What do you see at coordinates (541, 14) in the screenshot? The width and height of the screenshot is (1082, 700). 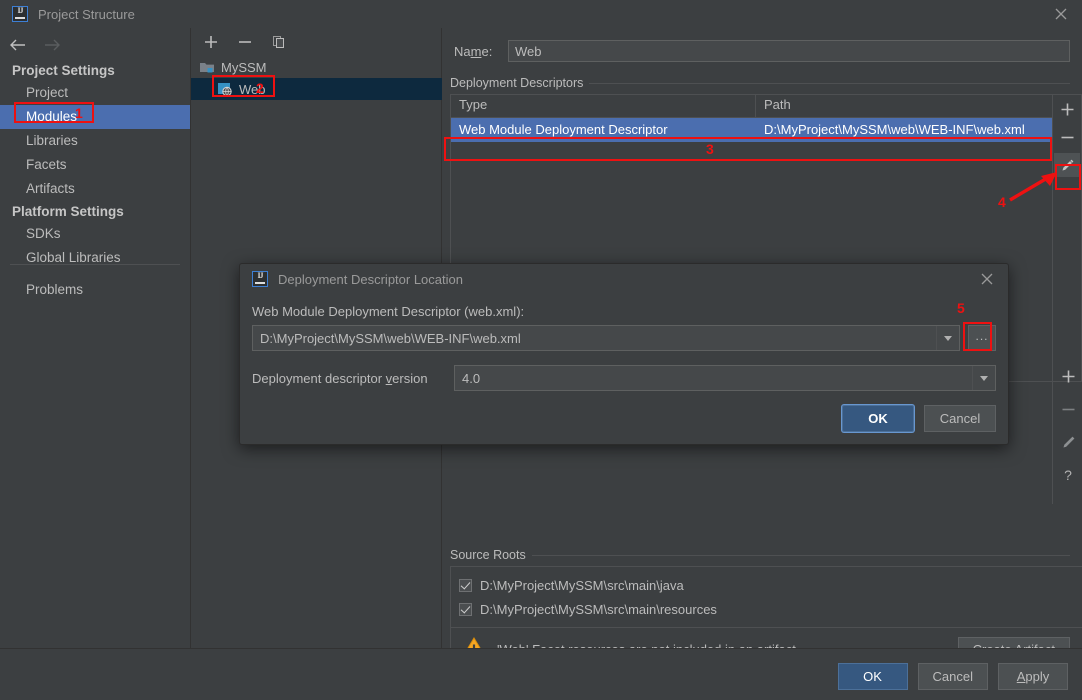 I see `window-titlebar: Project Structure` at bounding box center [541, 14].